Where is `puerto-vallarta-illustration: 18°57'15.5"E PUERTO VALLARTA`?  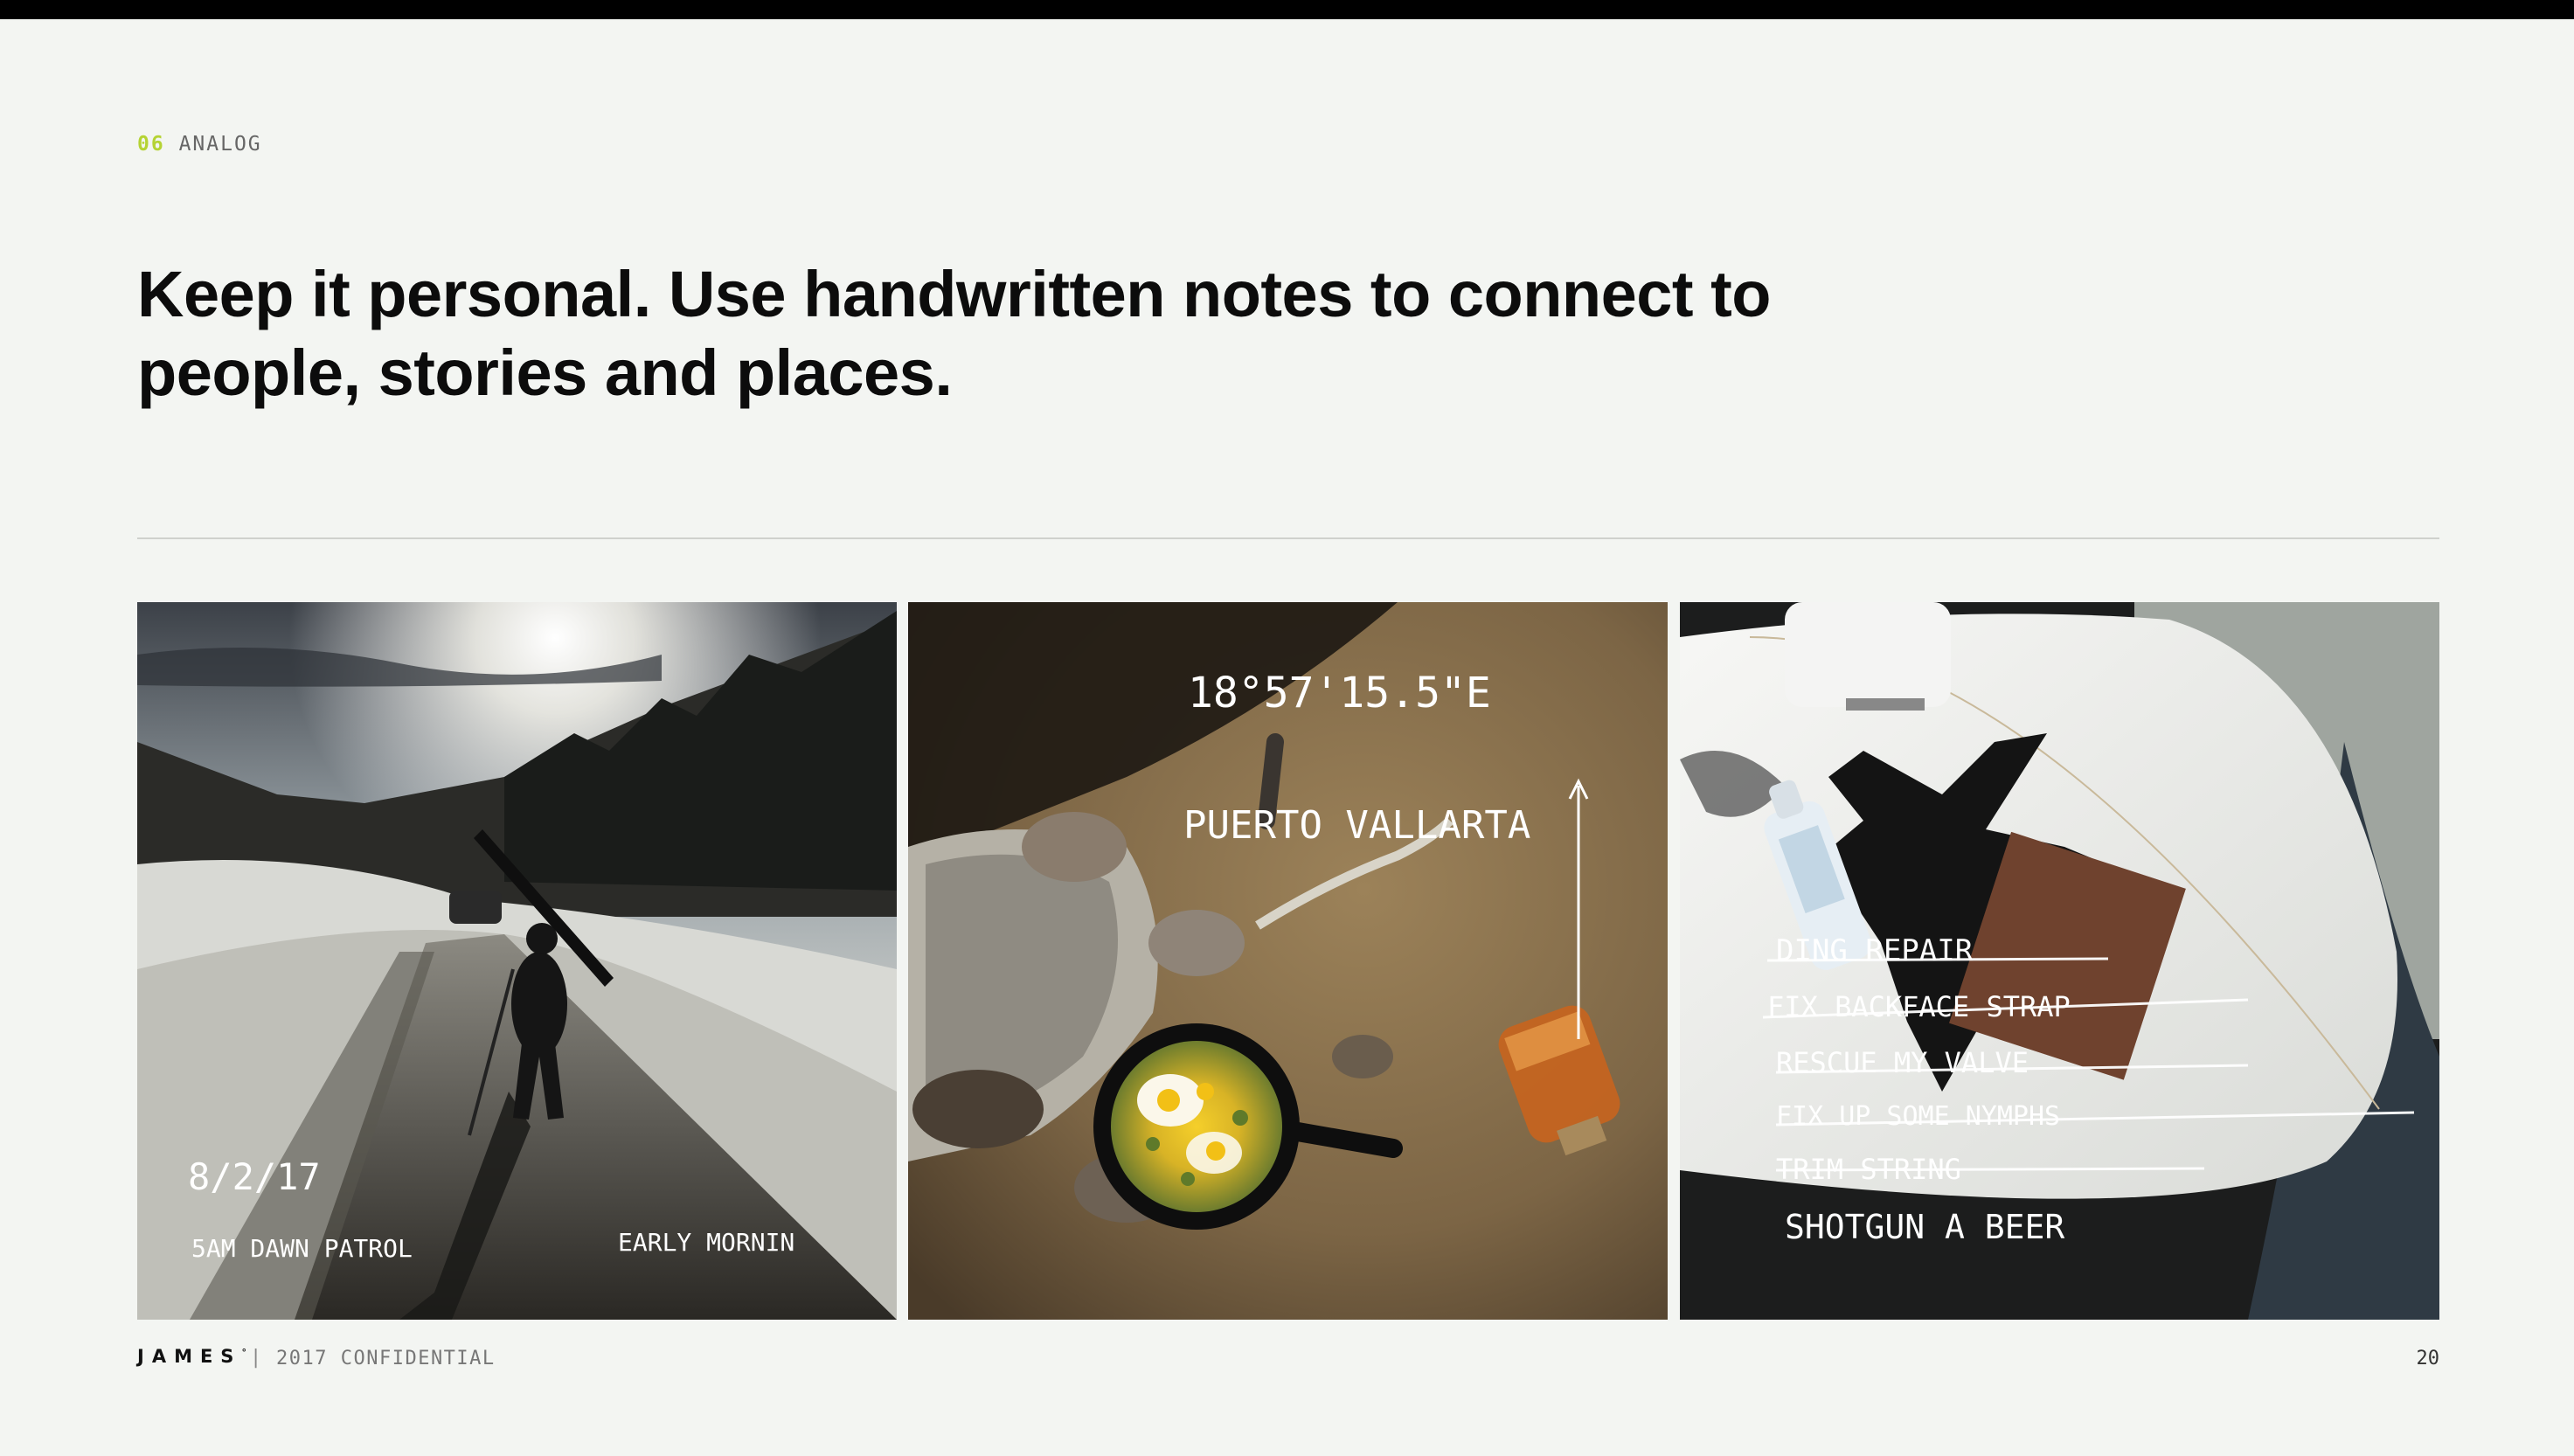 puerto-vallarta-illustration: 18°57'15.5"E PUERTO VALLARTA is located at coordinates (1288, 961).